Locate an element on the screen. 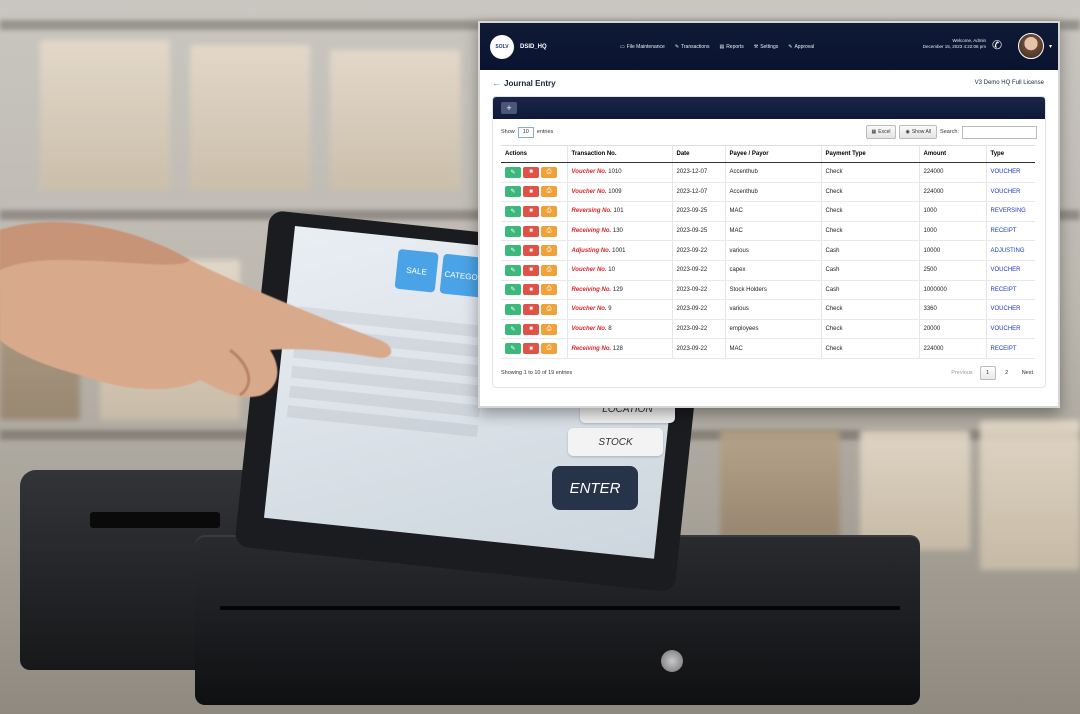 This screenshot has height=714, width=1080. menu-reports: ▤ Reports is located at coordinates (731, 47).